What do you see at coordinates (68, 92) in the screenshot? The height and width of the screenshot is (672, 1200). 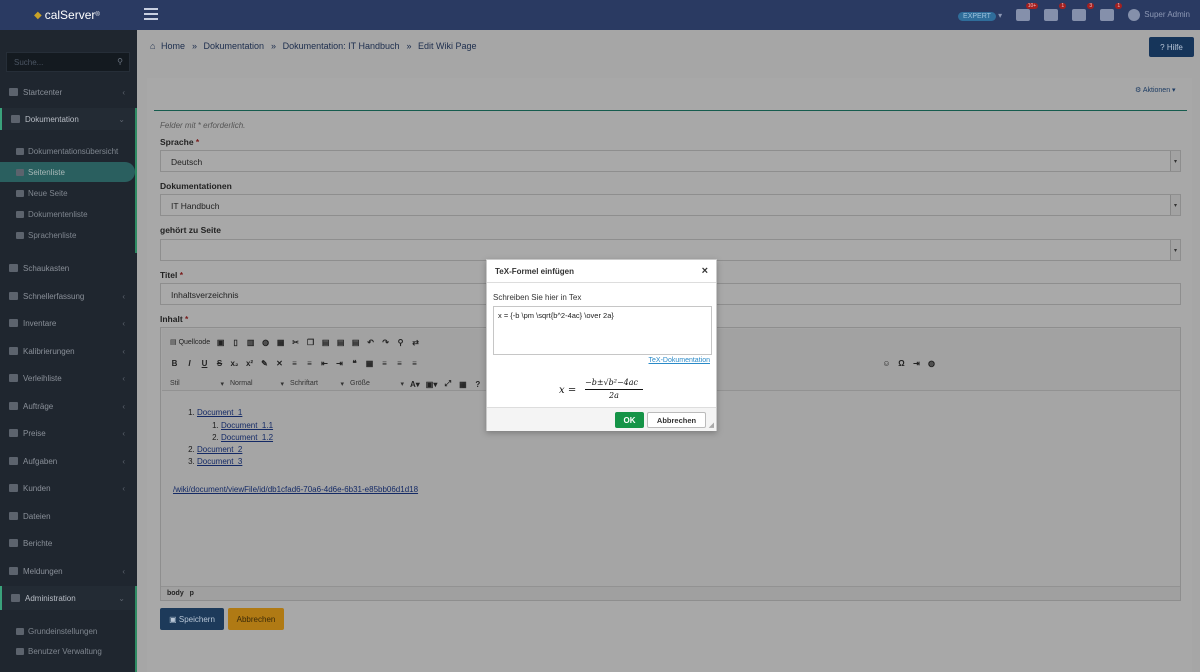 I see `sidebar-item-startcenter: Startcenter ‹` at bounding box center [68, 92].